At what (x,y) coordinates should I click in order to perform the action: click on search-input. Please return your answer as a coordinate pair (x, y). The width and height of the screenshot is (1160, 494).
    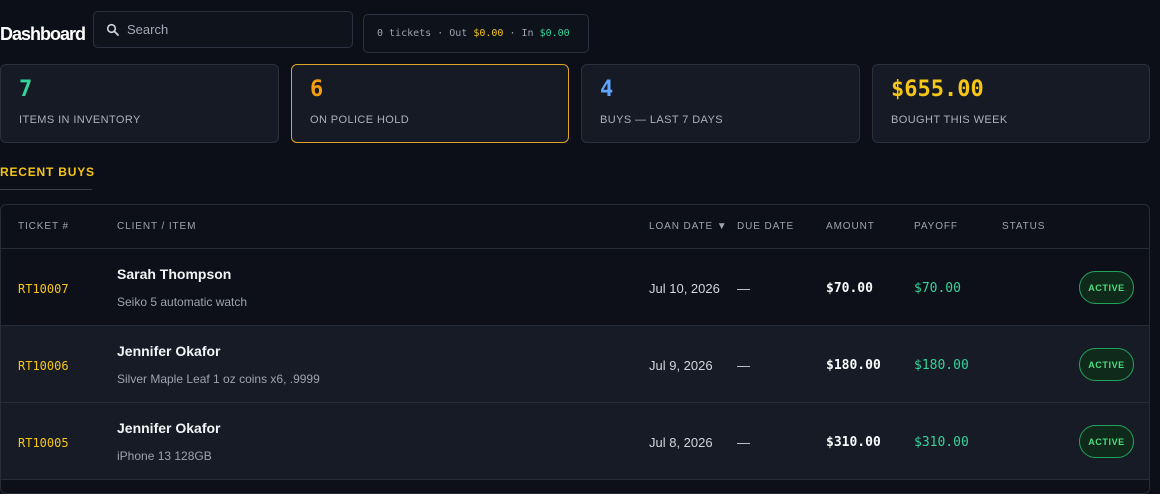
    Looking at the image, I should click on (232, 29).